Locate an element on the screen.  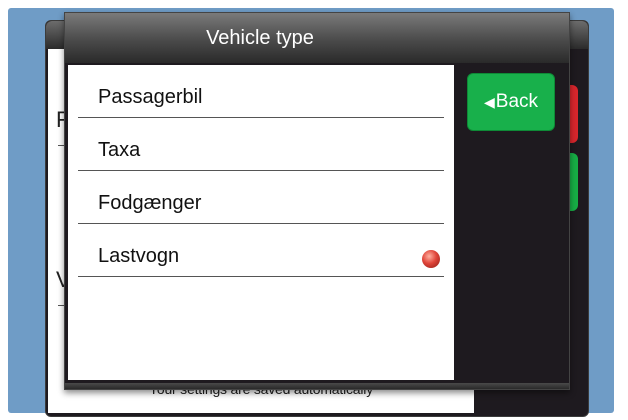
list-item-lastvogn: Lastvogn is located at coordinates (261, 250).